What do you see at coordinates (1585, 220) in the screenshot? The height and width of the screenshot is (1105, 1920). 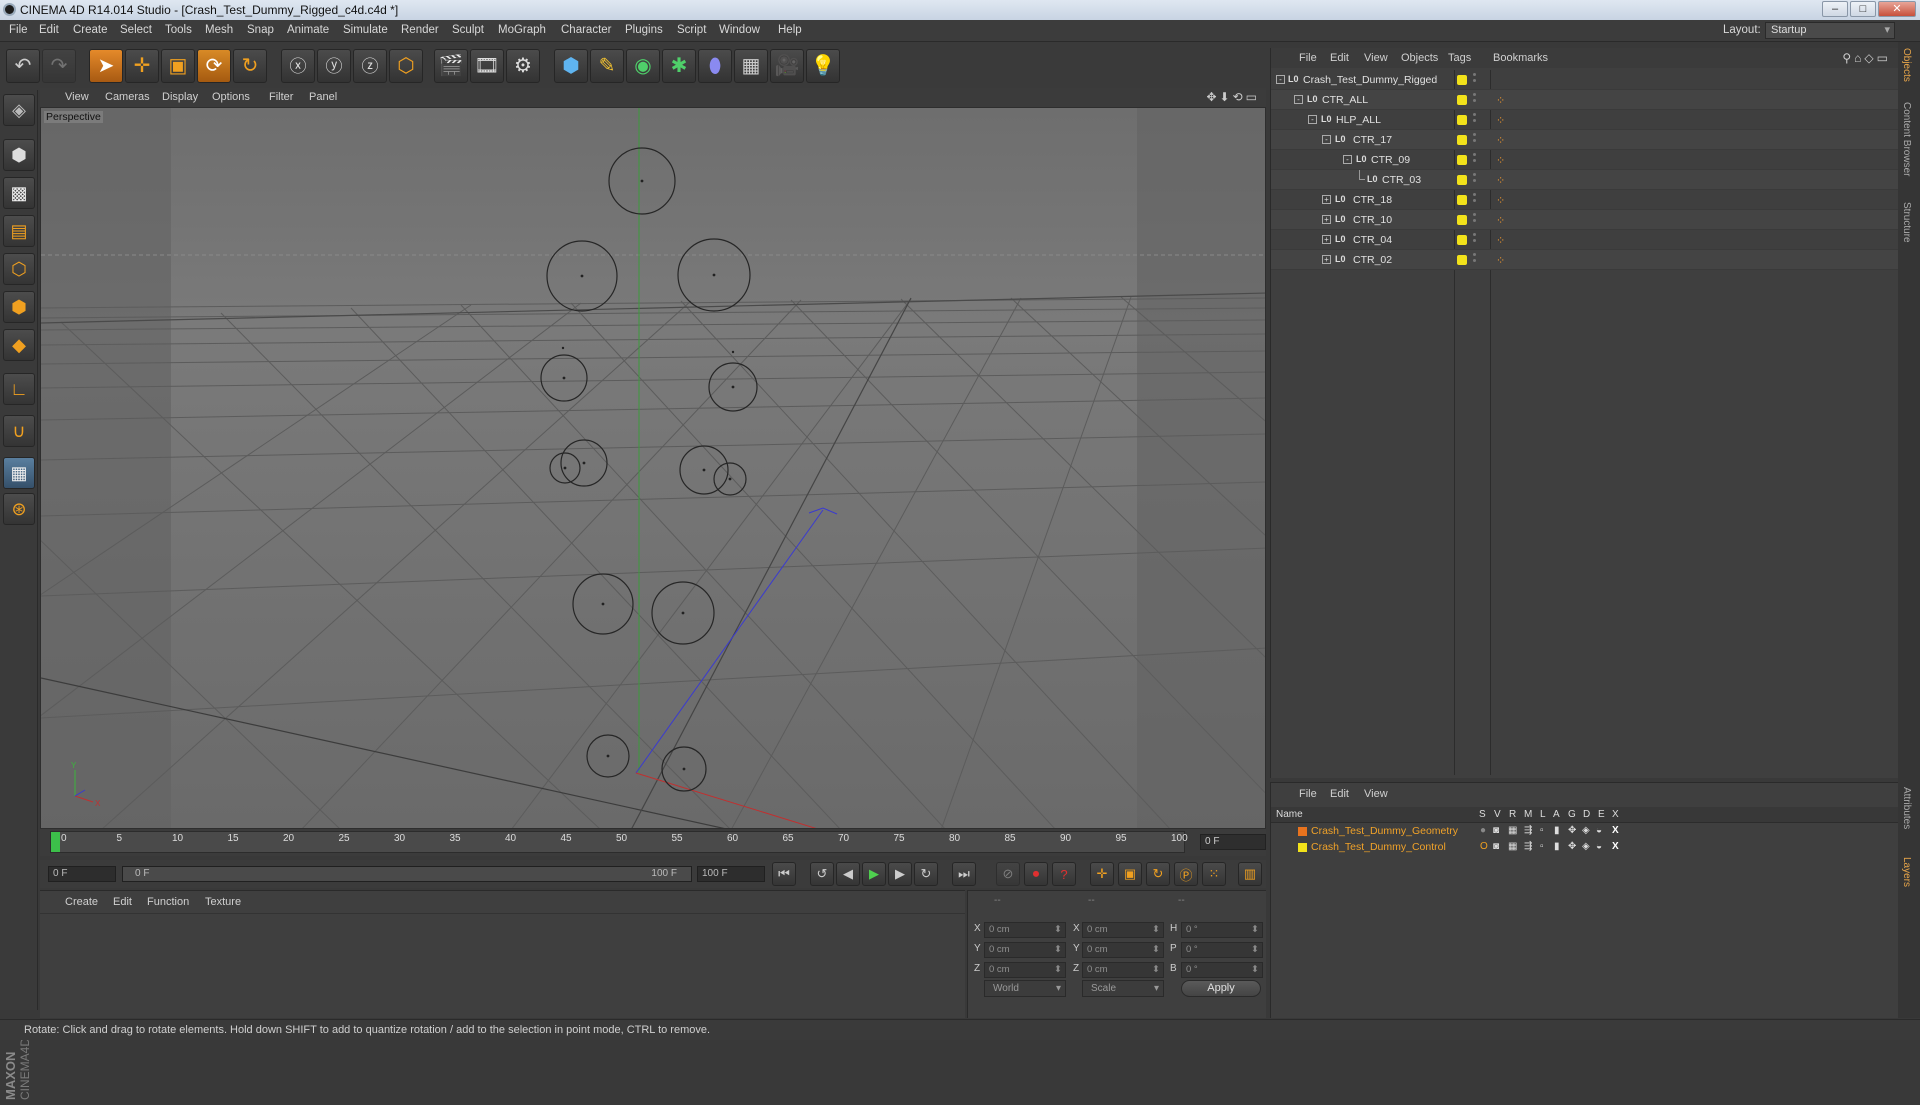 I see `tree-row: + L0 CTR_10 ⁘` at bounding box center [1585, 220].